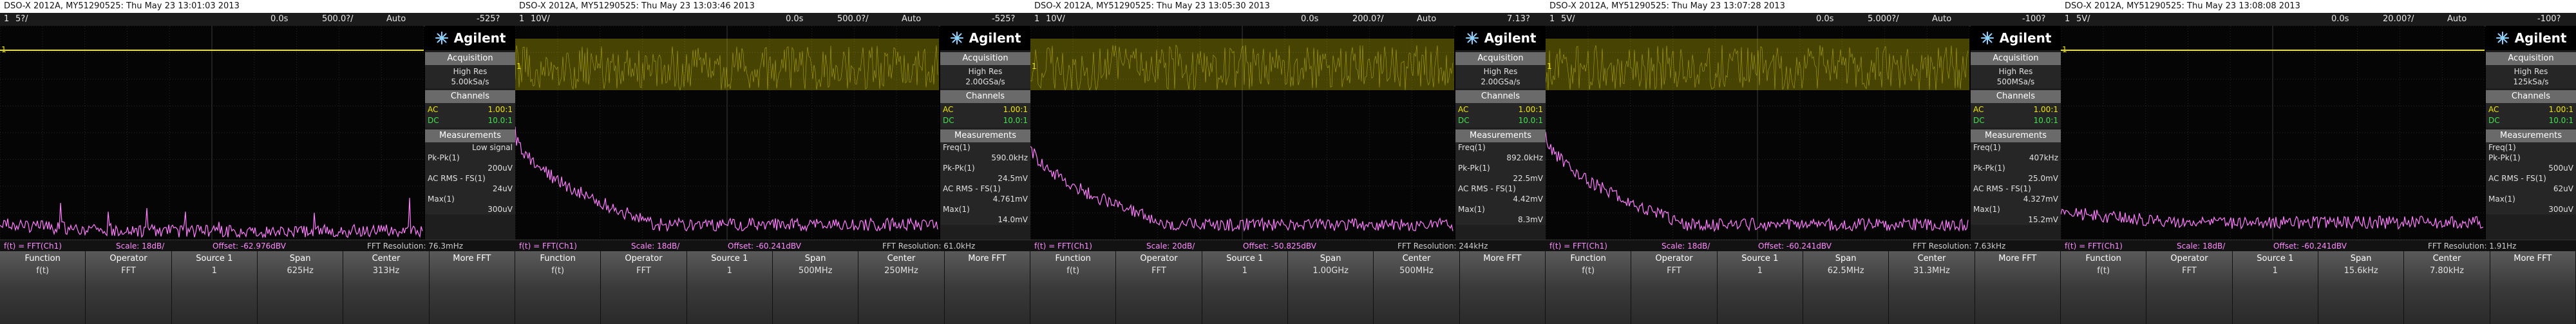 This screenshot has height=324, width=2576. I want to click on softkey-center: Center 31.3MHz, so click(1932, 287).